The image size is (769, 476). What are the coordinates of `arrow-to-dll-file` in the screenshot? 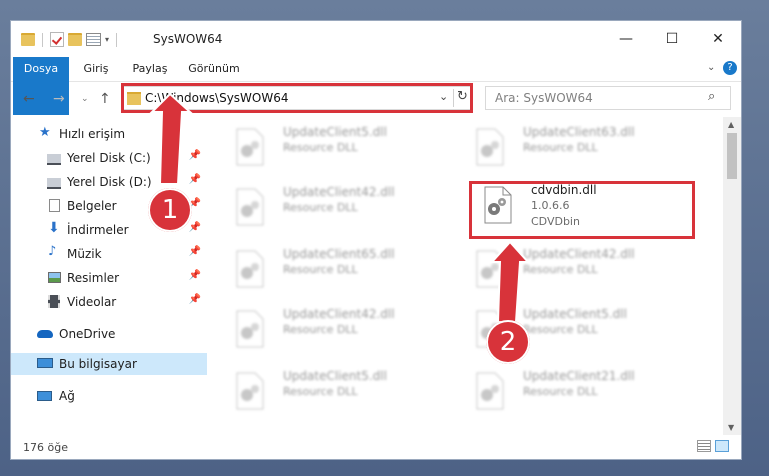 It's located at (510, 281).